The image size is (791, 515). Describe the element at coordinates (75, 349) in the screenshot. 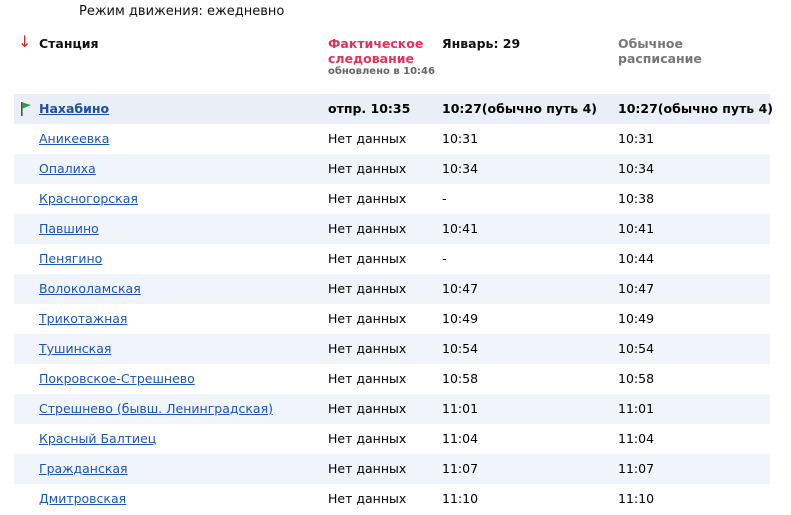

I see `station-link: Тушинская` at that location.